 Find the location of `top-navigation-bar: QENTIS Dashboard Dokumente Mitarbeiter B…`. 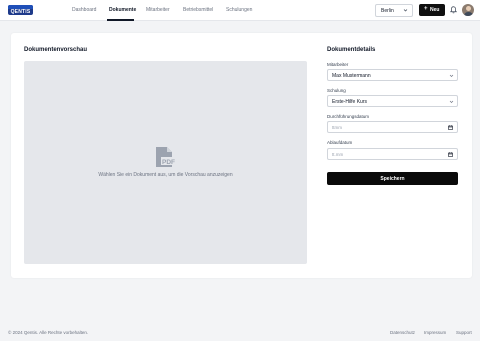

top-navigation-bar: QENTIS Dashboard Dokumente Mitarbeiter B… is located at coordinates (240, 10).